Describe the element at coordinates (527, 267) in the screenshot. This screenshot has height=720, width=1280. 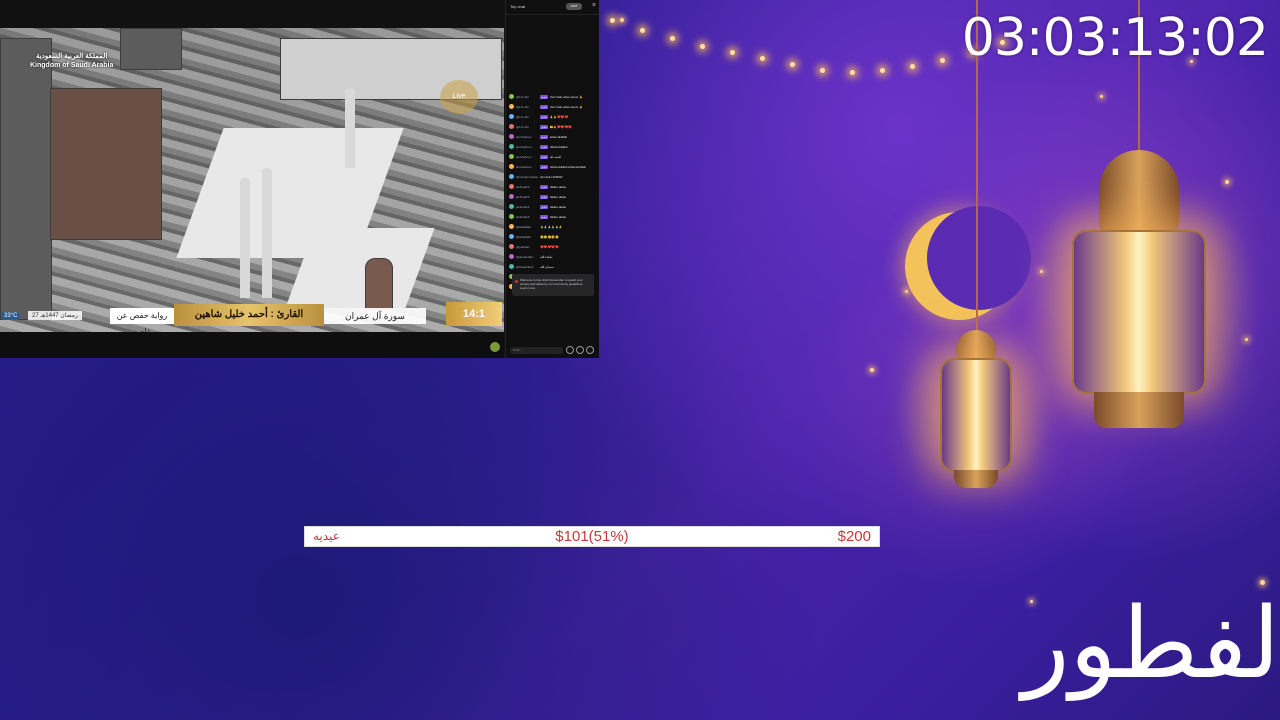
I see `chat-author: @hasanlikeb` at that location.